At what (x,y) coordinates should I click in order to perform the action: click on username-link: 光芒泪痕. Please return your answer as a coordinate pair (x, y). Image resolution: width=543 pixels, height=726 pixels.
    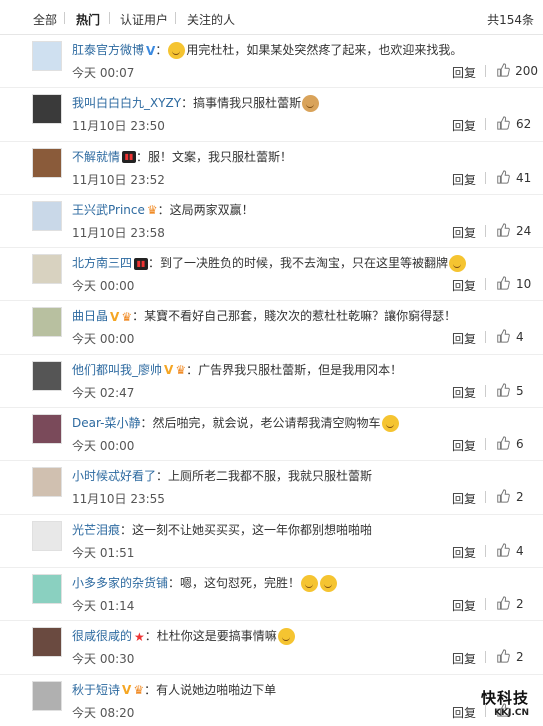
    Looking at the image, I should click on (96, 530).